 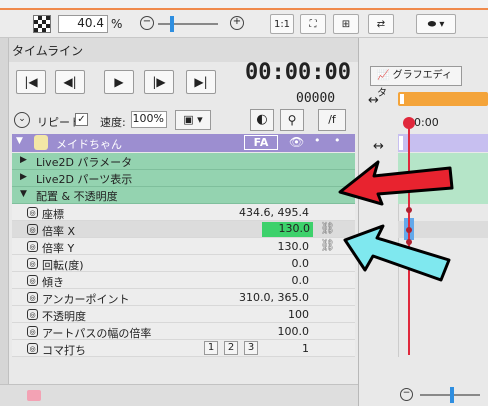 I want to click on playhead-handle, so click(x=409, y=123).